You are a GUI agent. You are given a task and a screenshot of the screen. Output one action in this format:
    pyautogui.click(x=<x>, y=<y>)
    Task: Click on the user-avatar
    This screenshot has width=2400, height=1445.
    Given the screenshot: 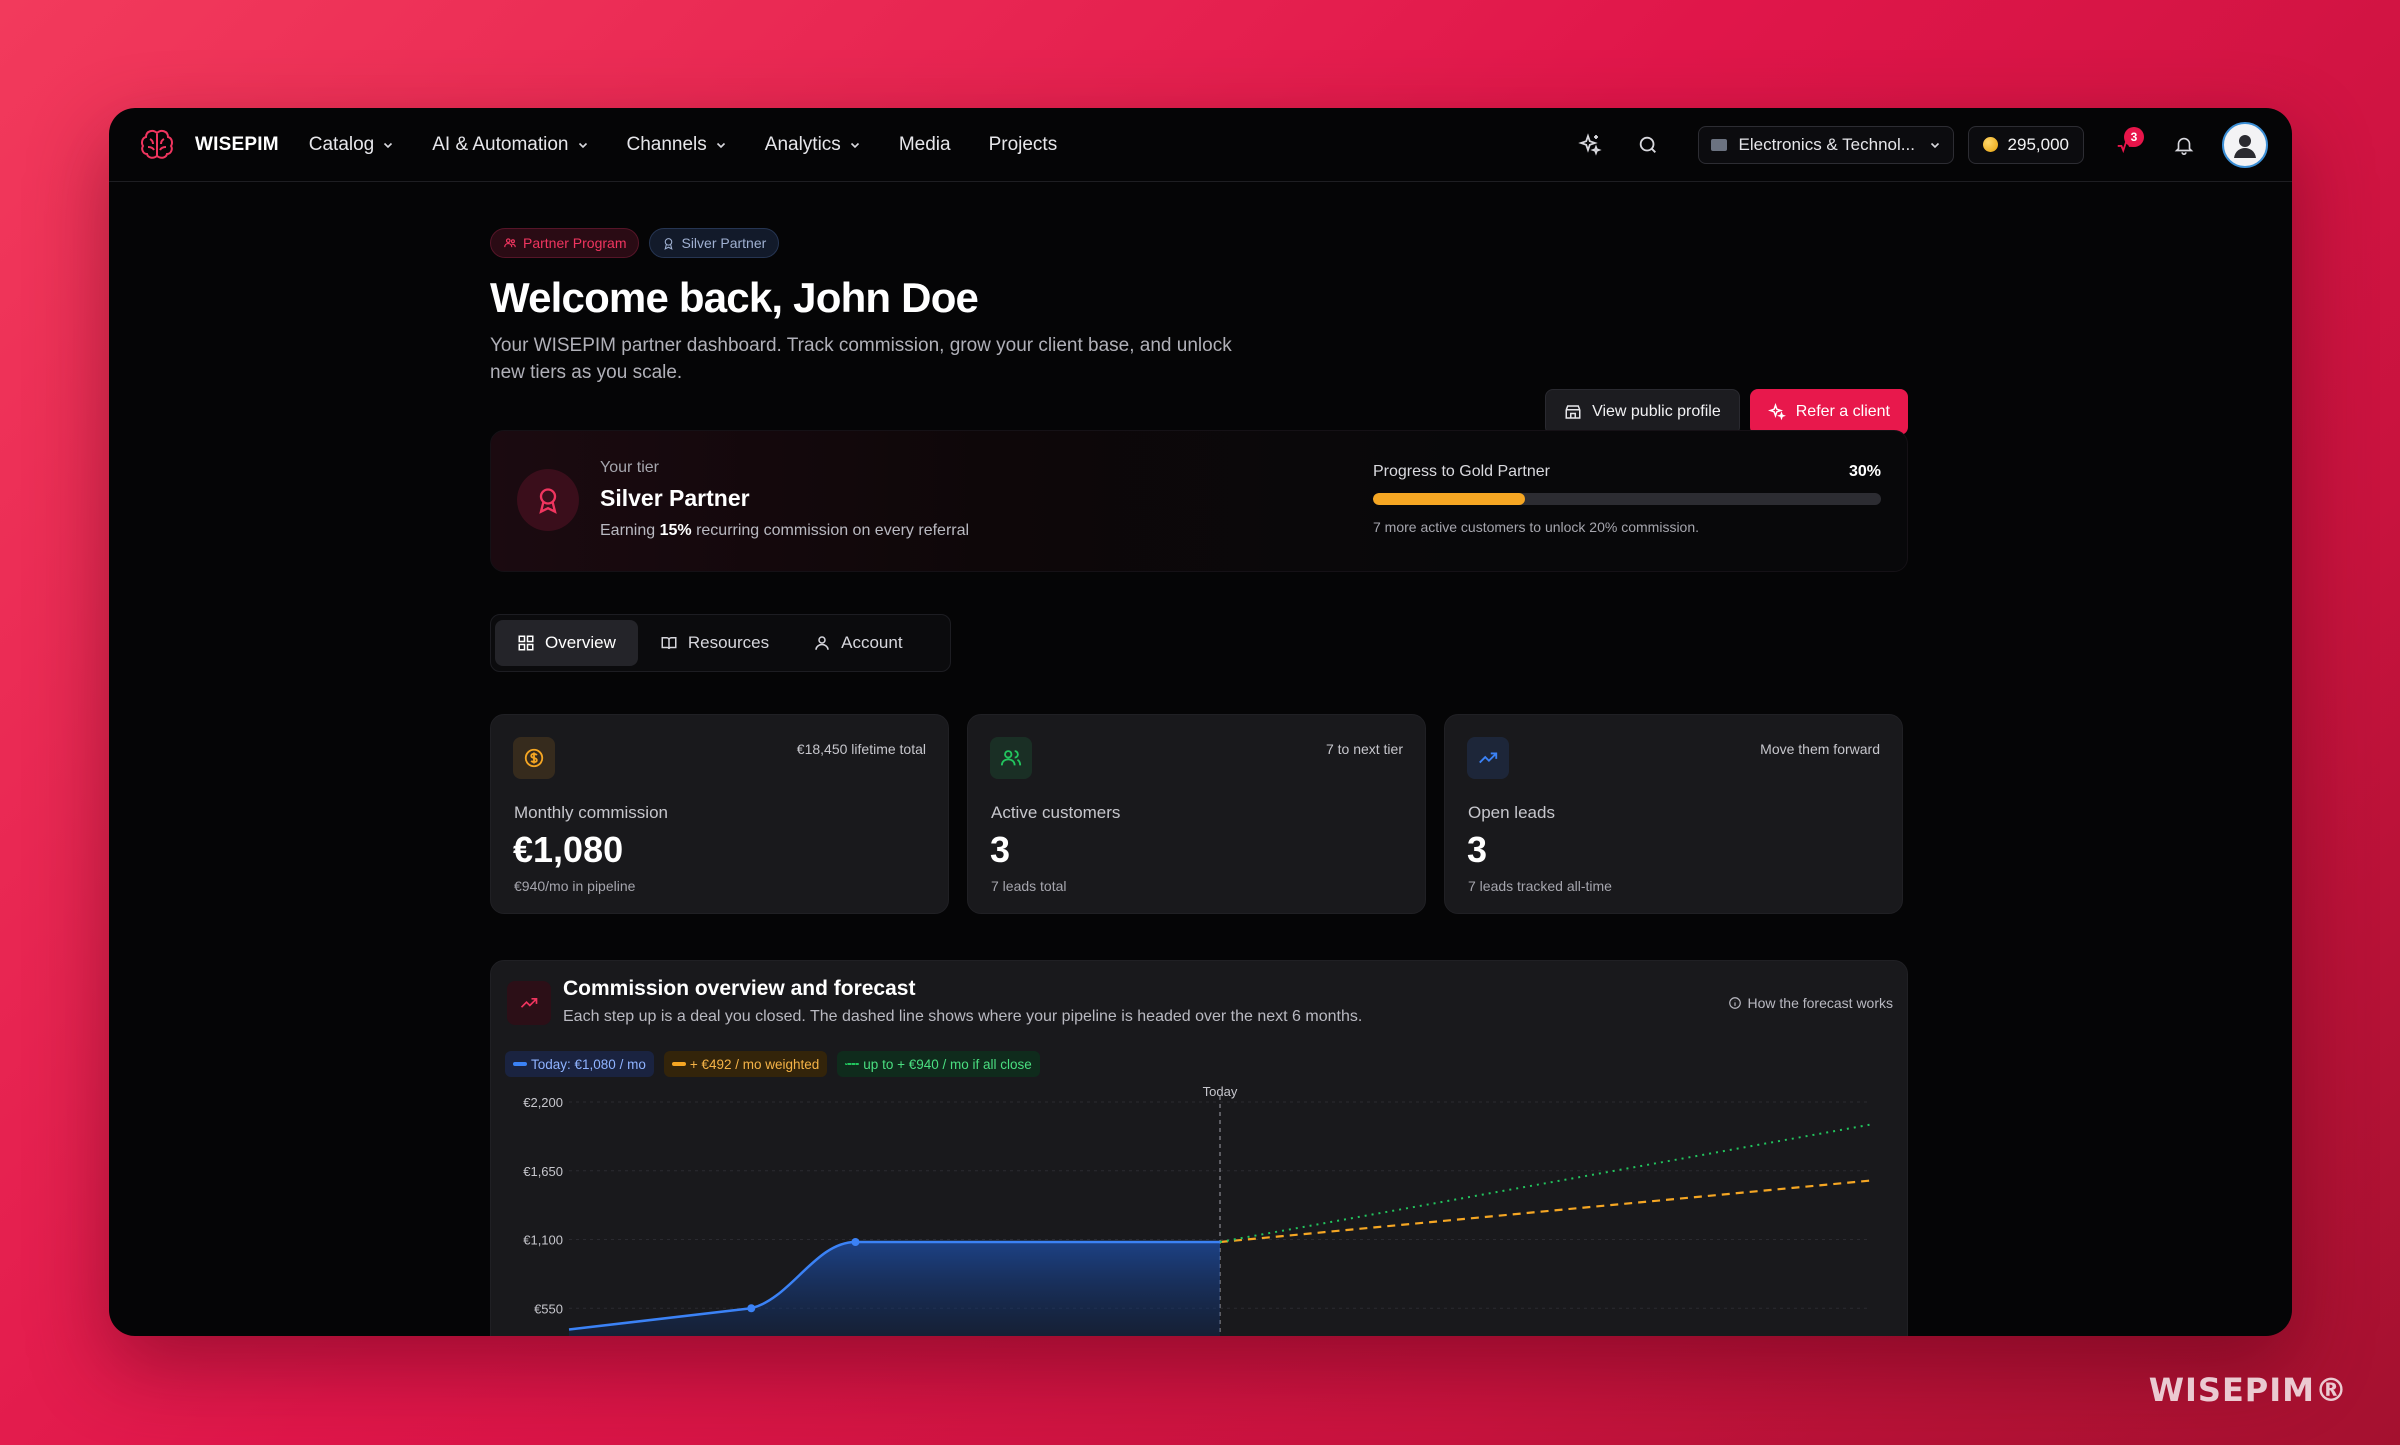 What is the action you would take?
    pyautogui.click(x=2245, y=144)
    